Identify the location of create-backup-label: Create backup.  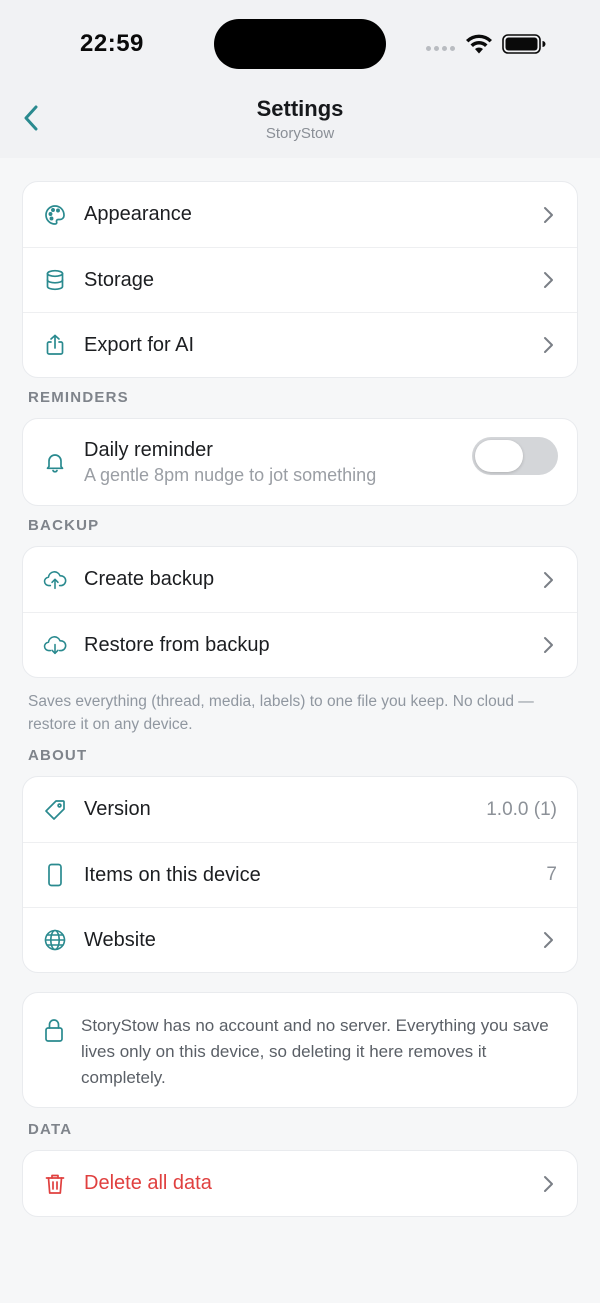
(149, 579).